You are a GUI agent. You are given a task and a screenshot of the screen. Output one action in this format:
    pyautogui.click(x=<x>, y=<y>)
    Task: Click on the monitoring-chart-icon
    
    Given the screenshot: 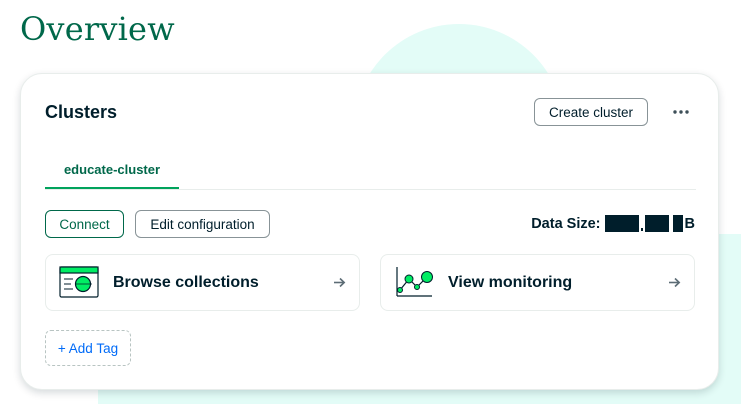 What is the action you would take?
    pyautogui.click(x=414, y=282)
    